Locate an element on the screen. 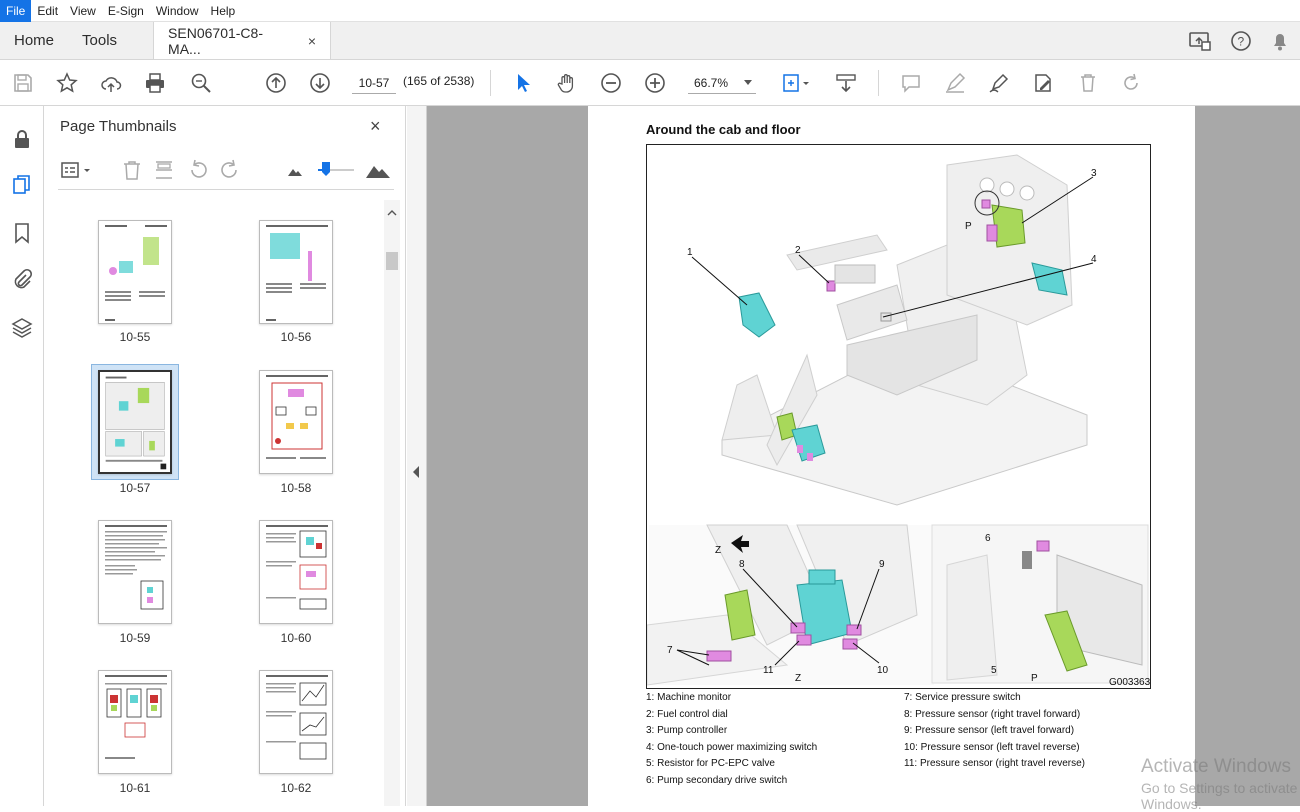 The image size is (1300, 812). zoom-select: 66.7% is located at coordinates (722, 83).